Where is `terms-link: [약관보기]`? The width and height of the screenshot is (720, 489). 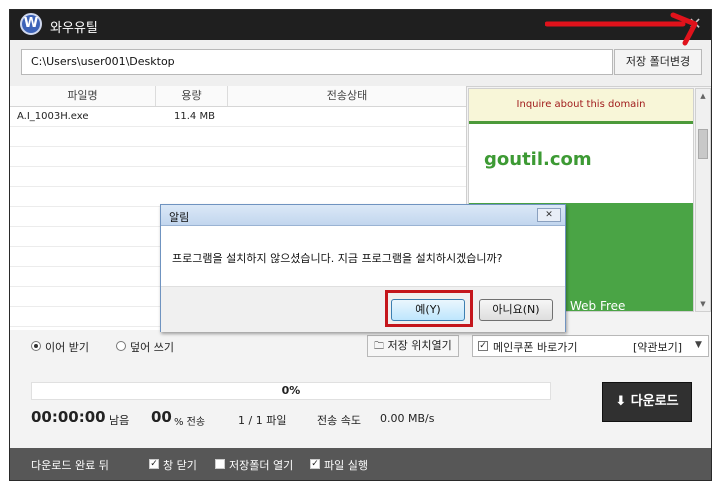 terms-link: [약관보기] is located at coordinates (657, 347).